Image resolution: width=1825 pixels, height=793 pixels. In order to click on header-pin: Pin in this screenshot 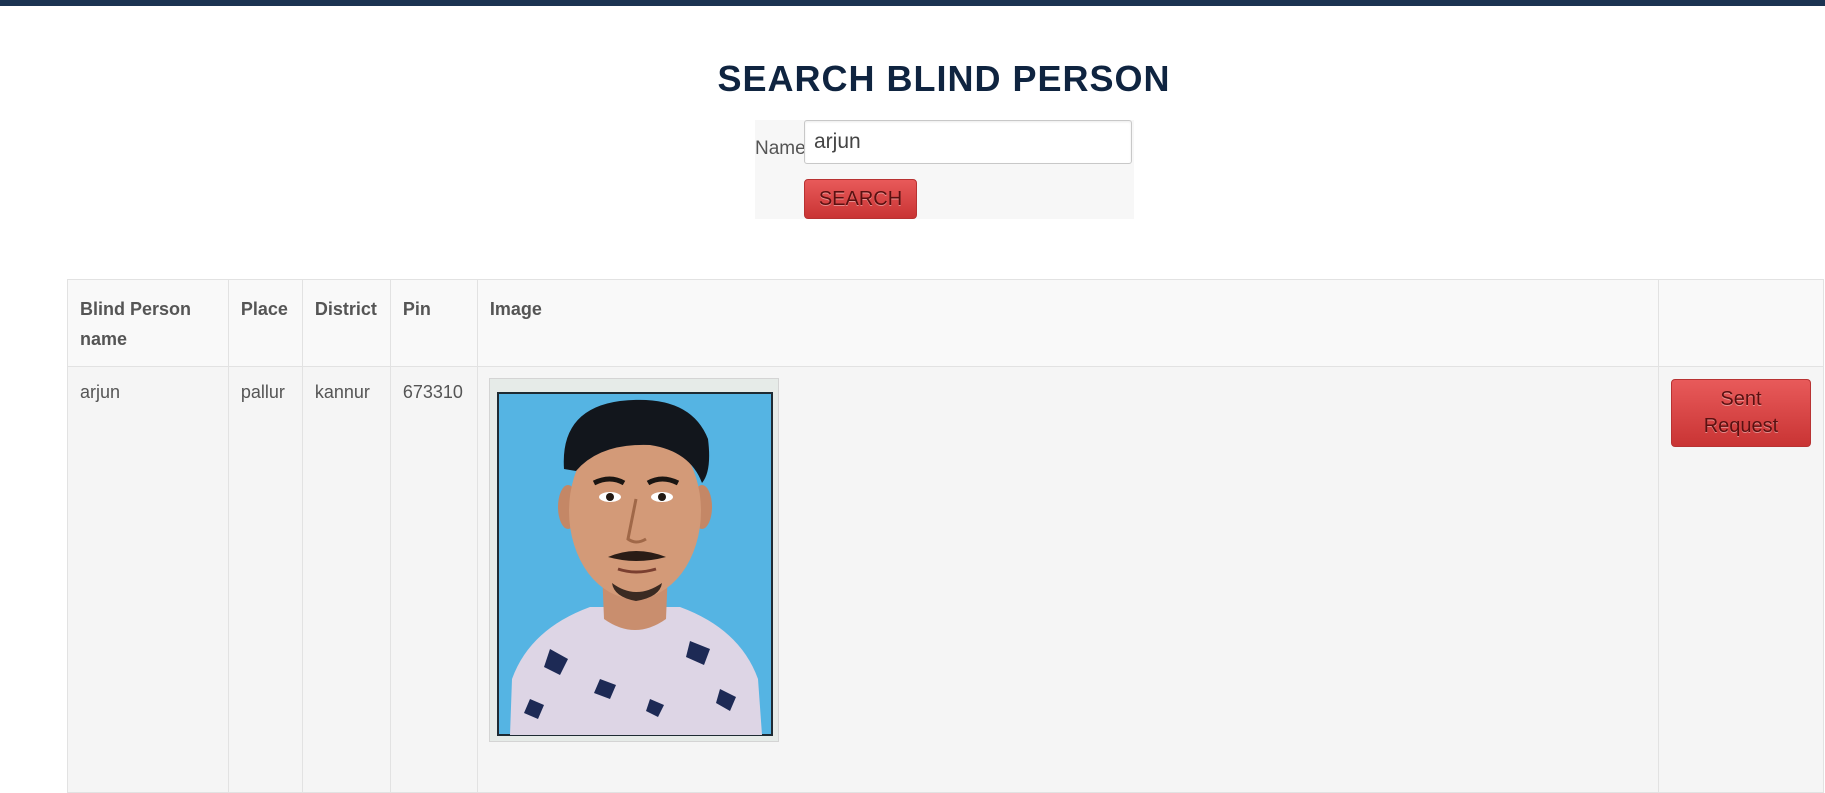, I will do `click(433, 323)`.